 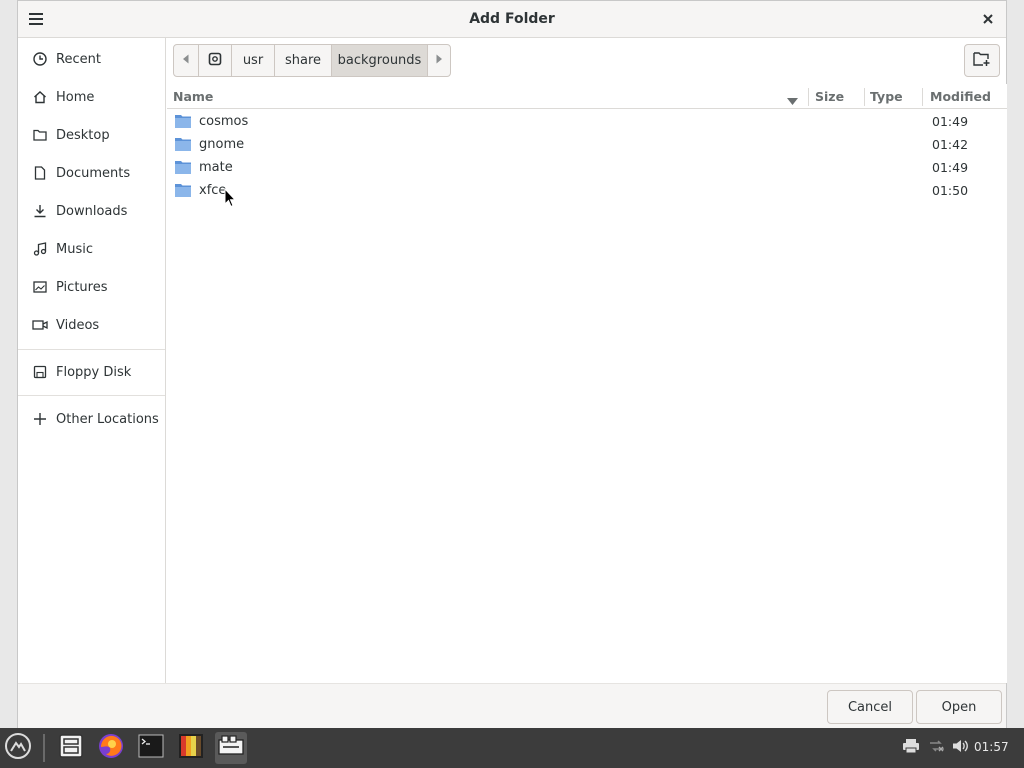 I want to click on path-forward-button, so click(x=439, y=60).